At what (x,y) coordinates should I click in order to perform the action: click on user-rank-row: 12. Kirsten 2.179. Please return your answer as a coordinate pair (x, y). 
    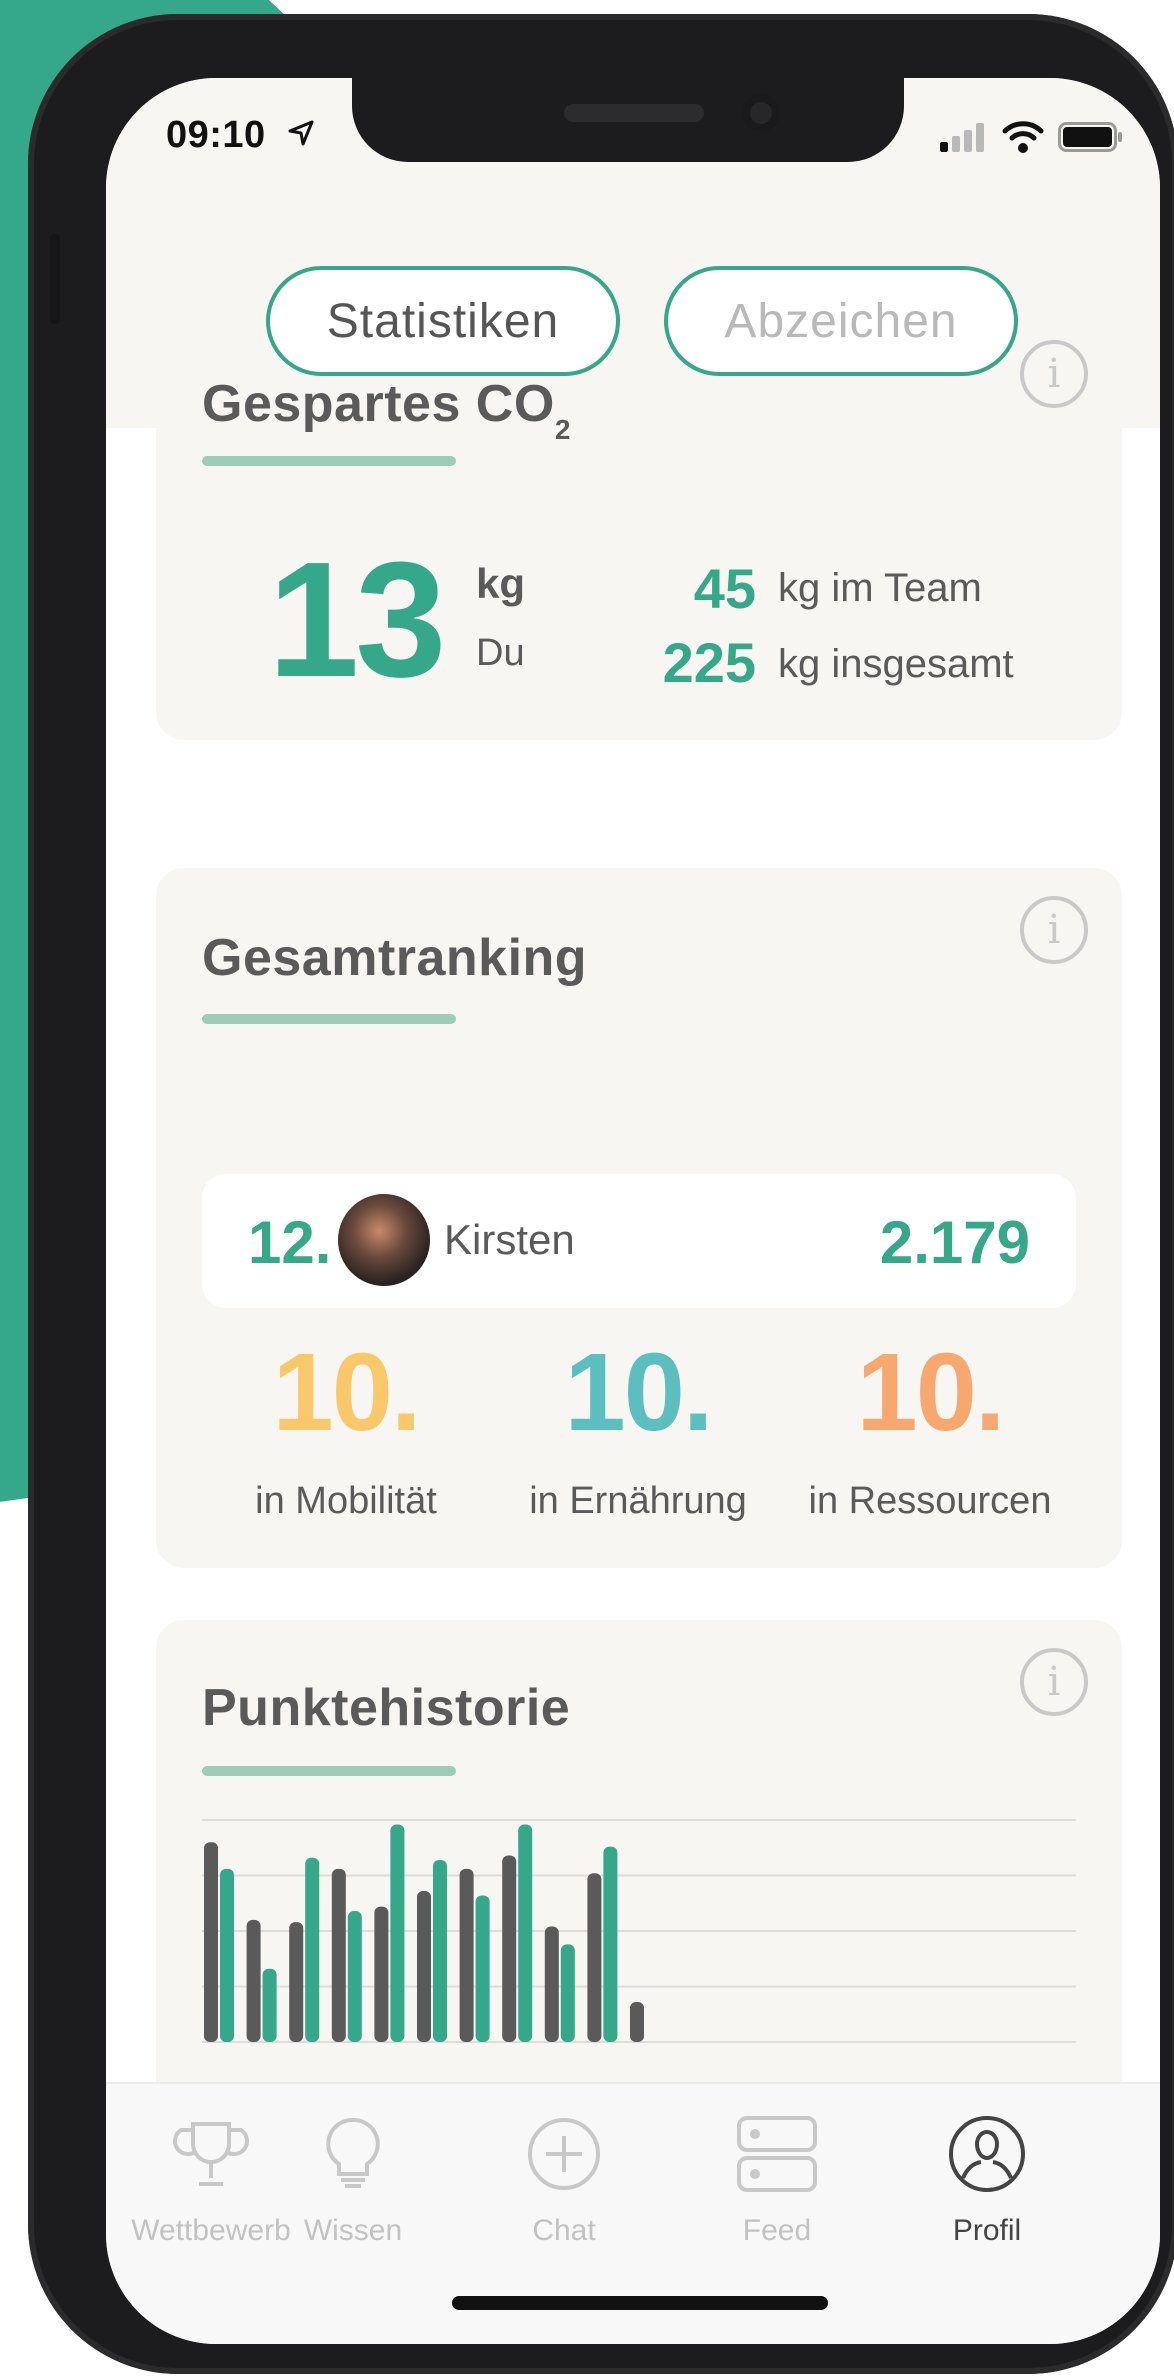
    Looking at the image, I should click on (639, 1241).